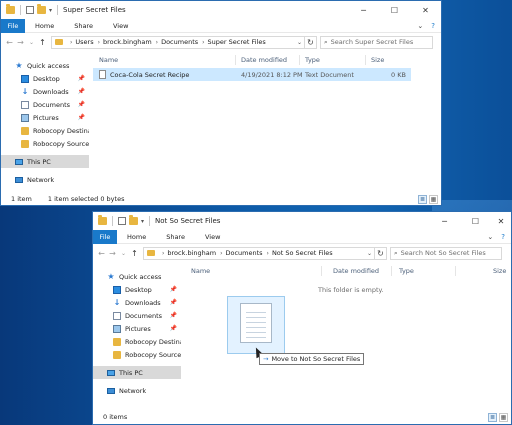  Describe the element at coordinates (237, 42) in the screenshot. I see `breadcrumb-current: Super Secret Files` at that location.